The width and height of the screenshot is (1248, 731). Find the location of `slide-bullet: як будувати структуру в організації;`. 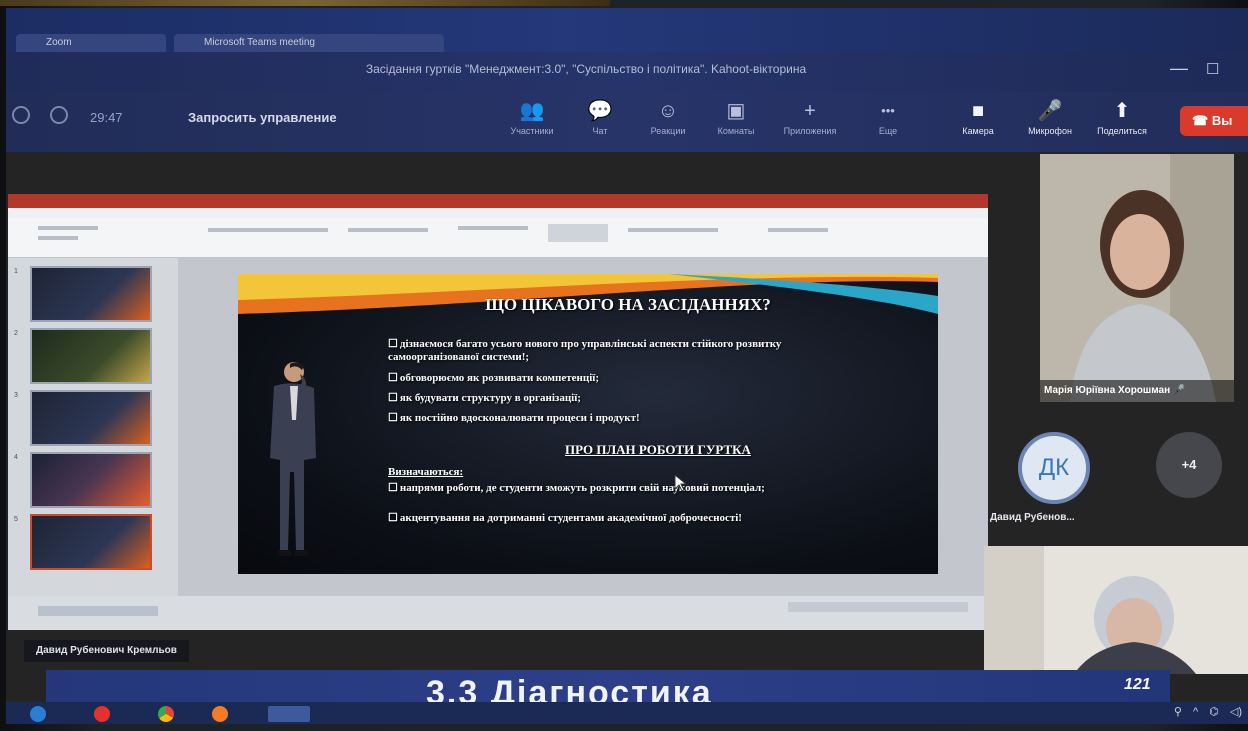

slide-bullet: як будувати структуру в організації; is located at coordinates (608, 398).